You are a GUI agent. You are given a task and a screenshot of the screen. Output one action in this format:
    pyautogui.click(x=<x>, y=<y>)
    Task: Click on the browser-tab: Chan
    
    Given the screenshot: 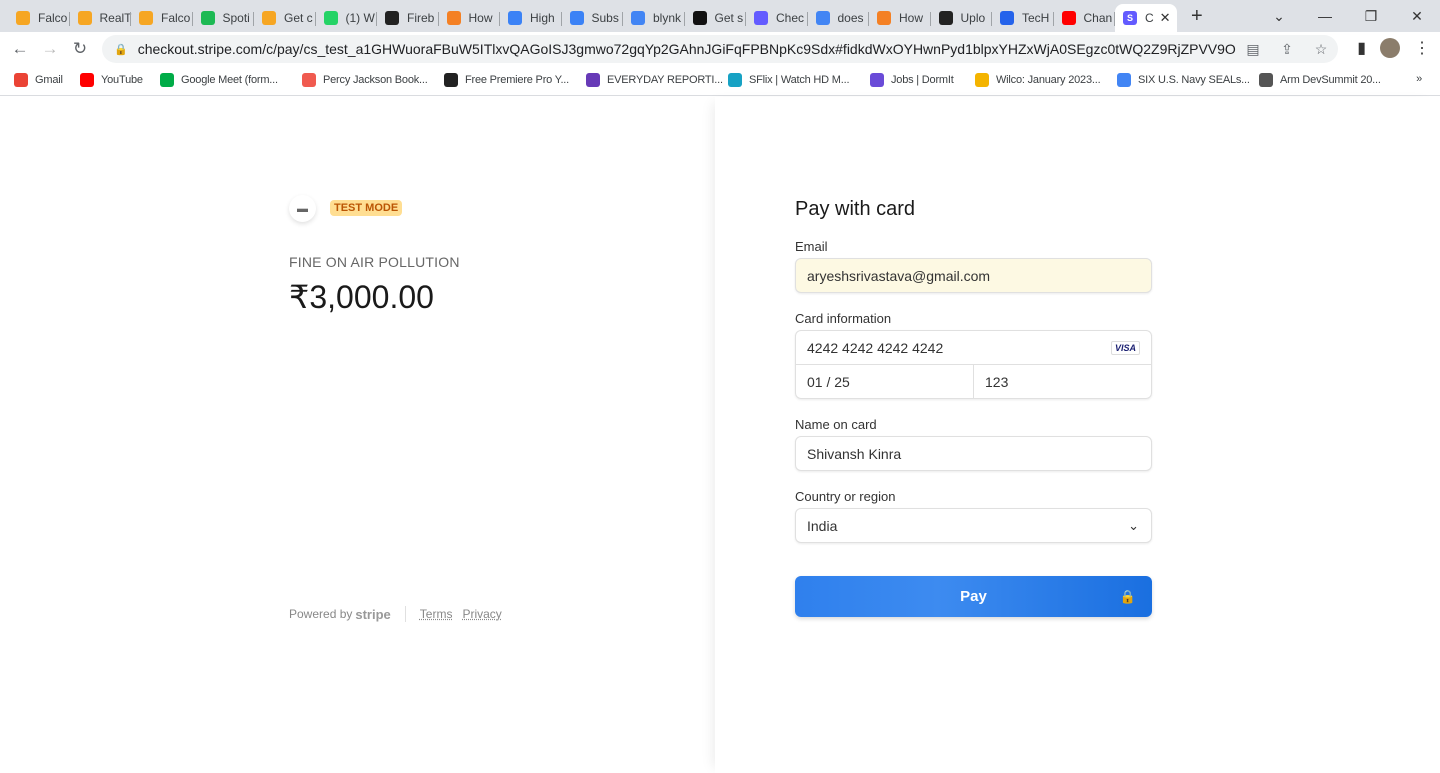 What is the action you would take?
    pyautogui.click(x=1085, y=18)
    